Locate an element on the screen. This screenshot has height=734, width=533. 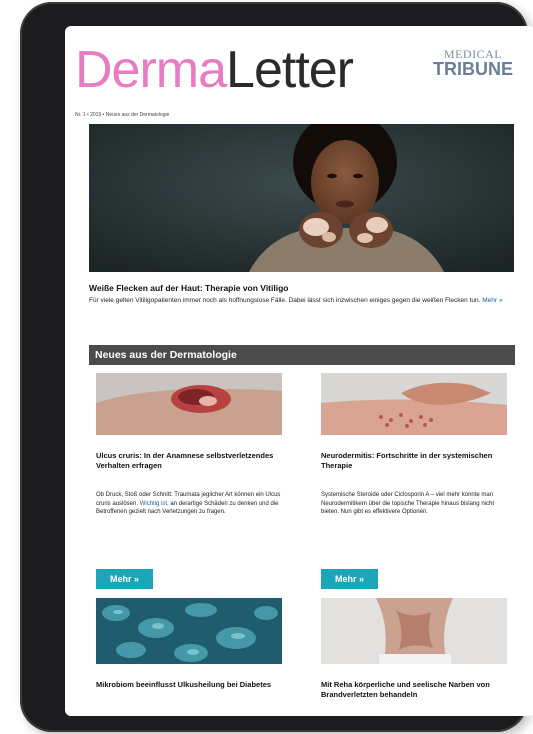
leg-ulcer-image is located at coordinates (189, 404).